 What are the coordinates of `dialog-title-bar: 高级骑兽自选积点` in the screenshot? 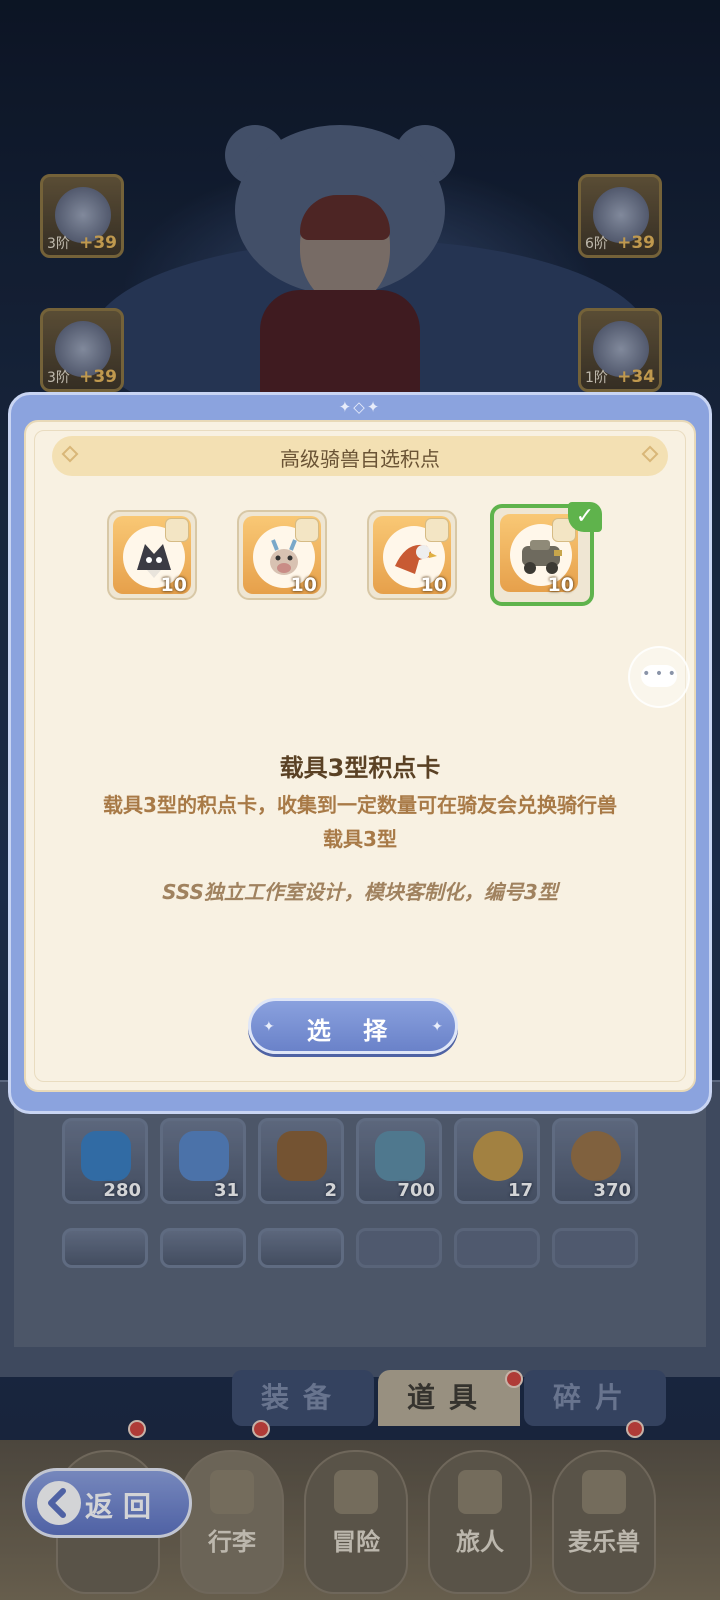 It's located at (360, 456).